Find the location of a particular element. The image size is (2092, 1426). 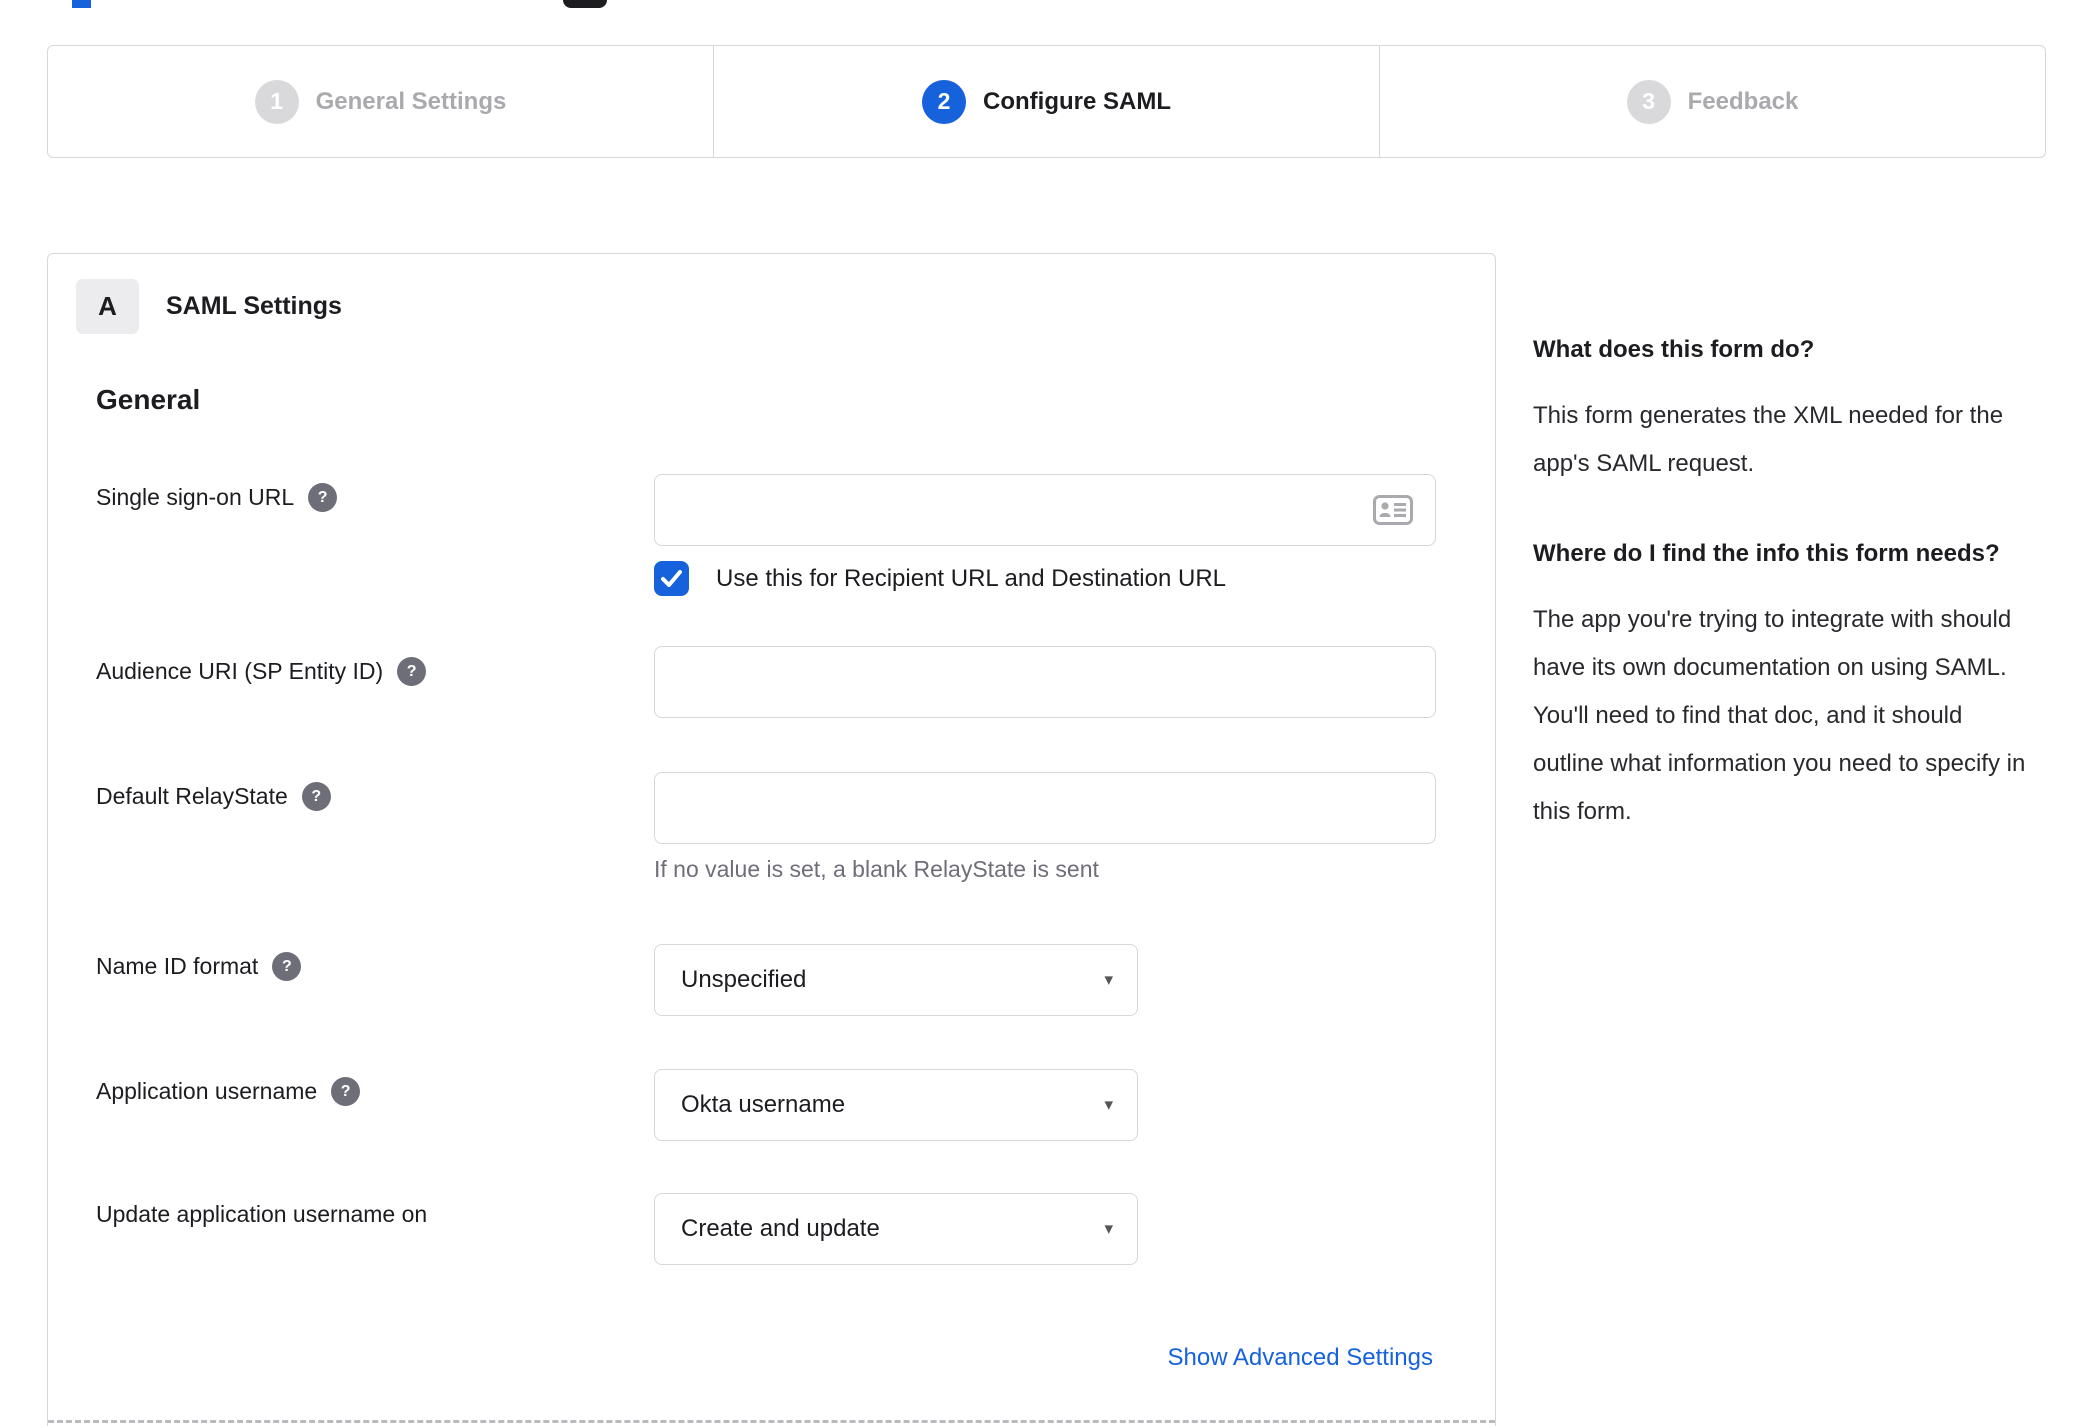

update-username-label: Update application username on is located at coordinates (261, 1214).